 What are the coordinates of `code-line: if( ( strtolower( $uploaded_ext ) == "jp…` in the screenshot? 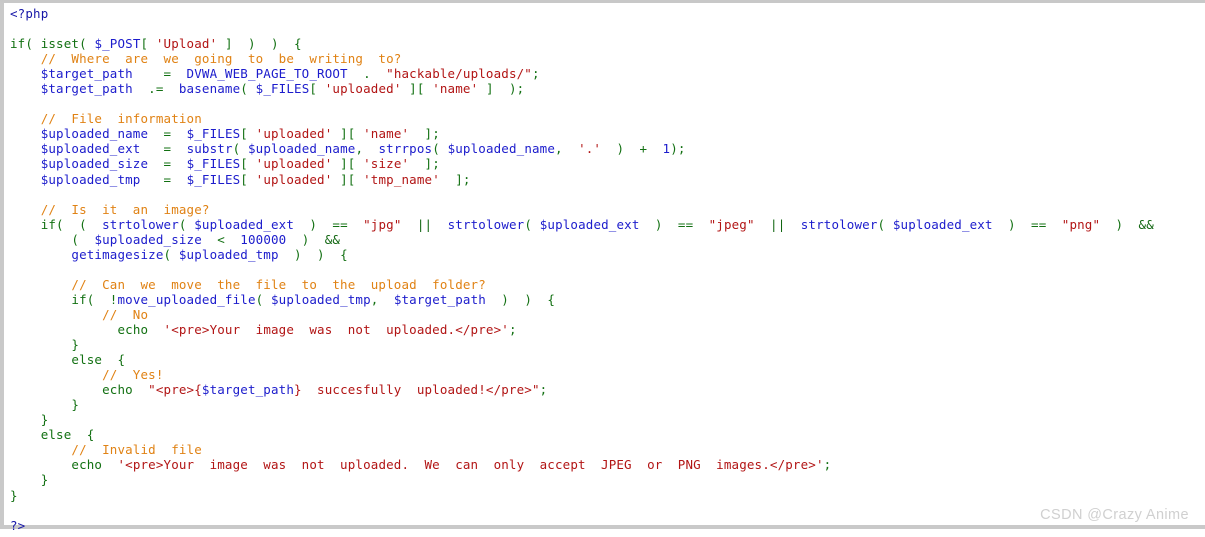 It's located at (582, 224).